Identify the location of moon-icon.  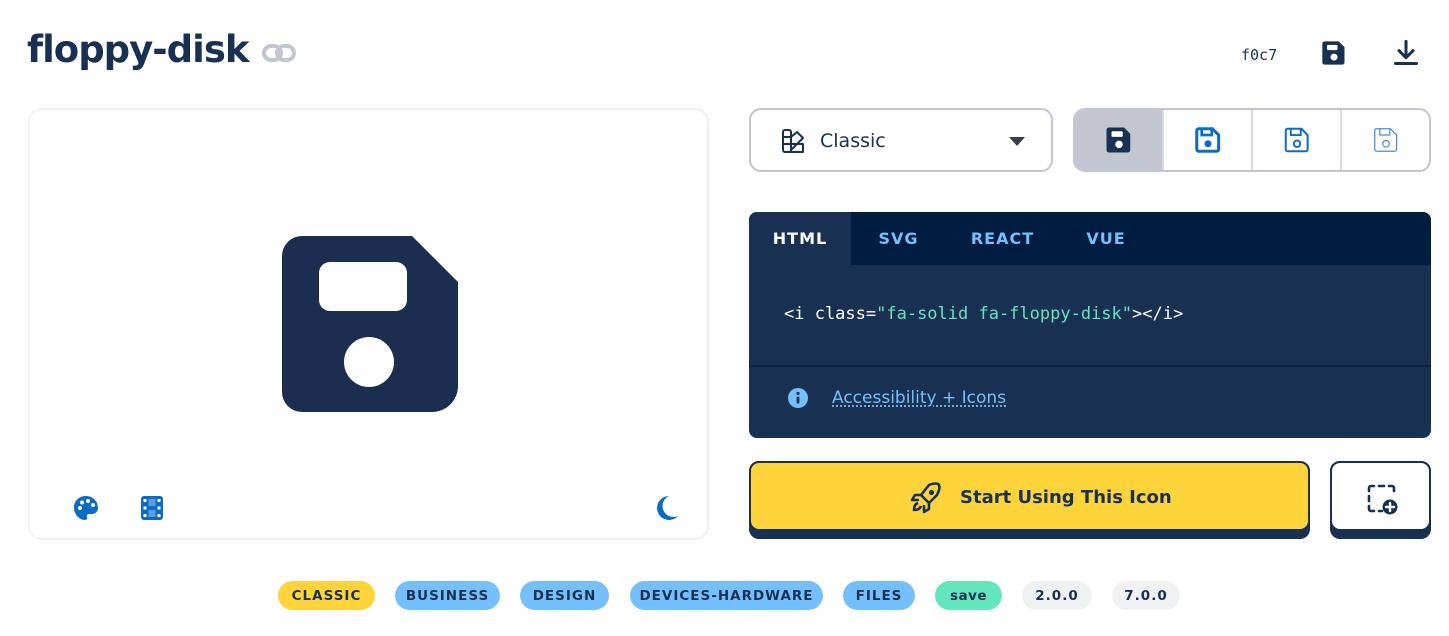
(666, 508).